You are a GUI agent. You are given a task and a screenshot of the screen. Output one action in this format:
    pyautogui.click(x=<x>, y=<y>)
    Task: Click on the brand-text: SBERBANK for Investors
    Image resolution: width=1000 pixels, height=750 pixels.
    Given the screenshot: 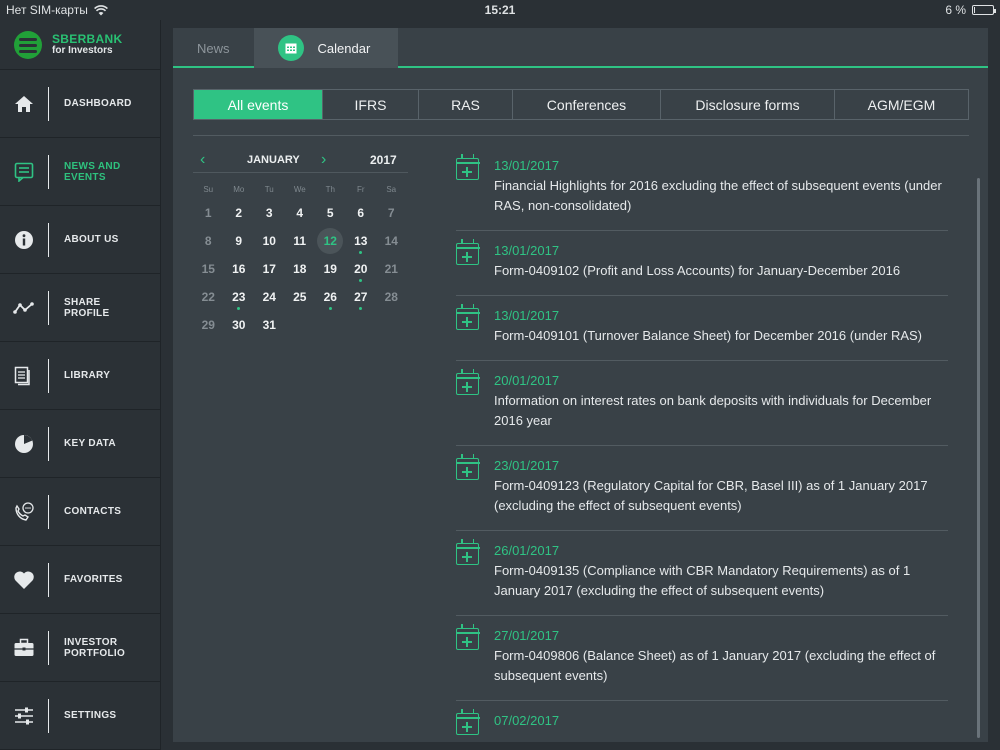 What is the action you would take?
    pyautogui.click(x=87, y=44)
    